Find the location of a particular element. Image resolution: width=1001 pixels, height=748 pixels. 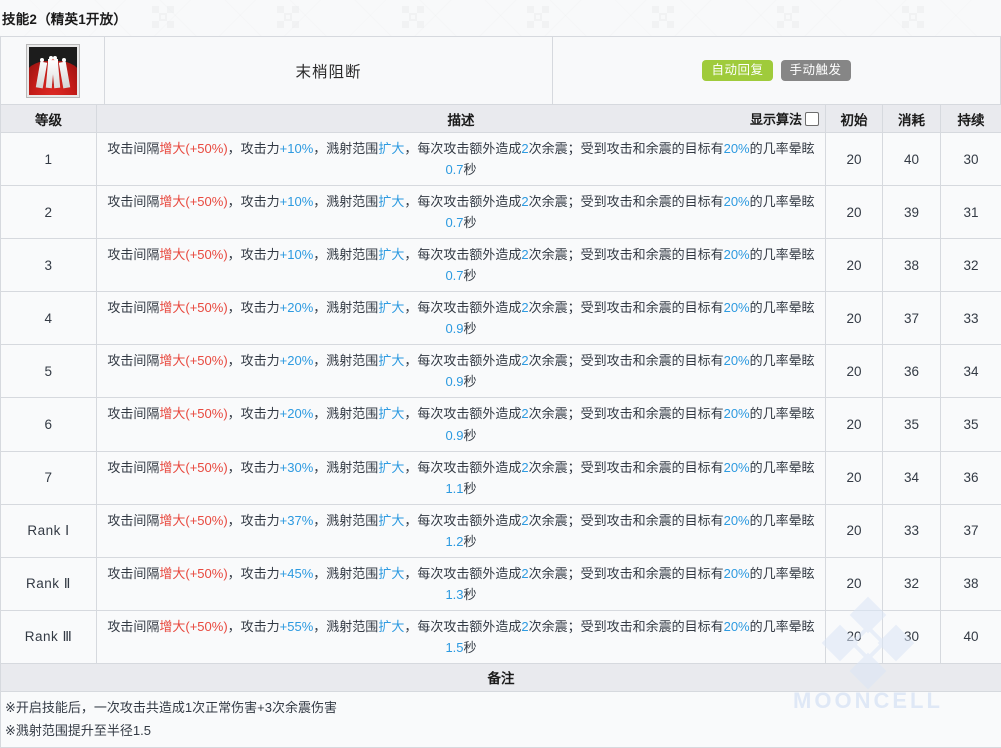

cell-level: Rank Ⅰ is located at coordinates (49, 530).